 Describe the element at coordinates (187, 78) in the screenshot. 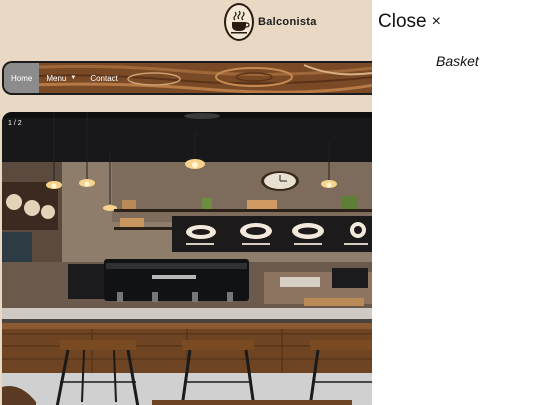

I see `main-navbar: Home Menu ▼ Contact` at that location.